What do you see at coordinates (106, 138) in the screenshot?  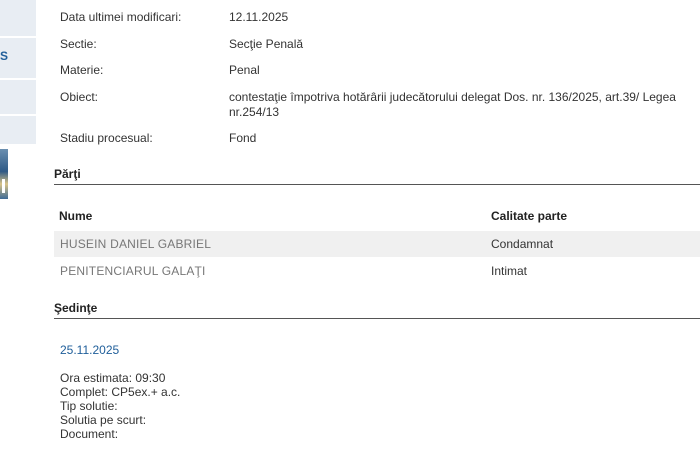 I see `detail-label: Stadiu procesual:` at bounding box center [106, 138].